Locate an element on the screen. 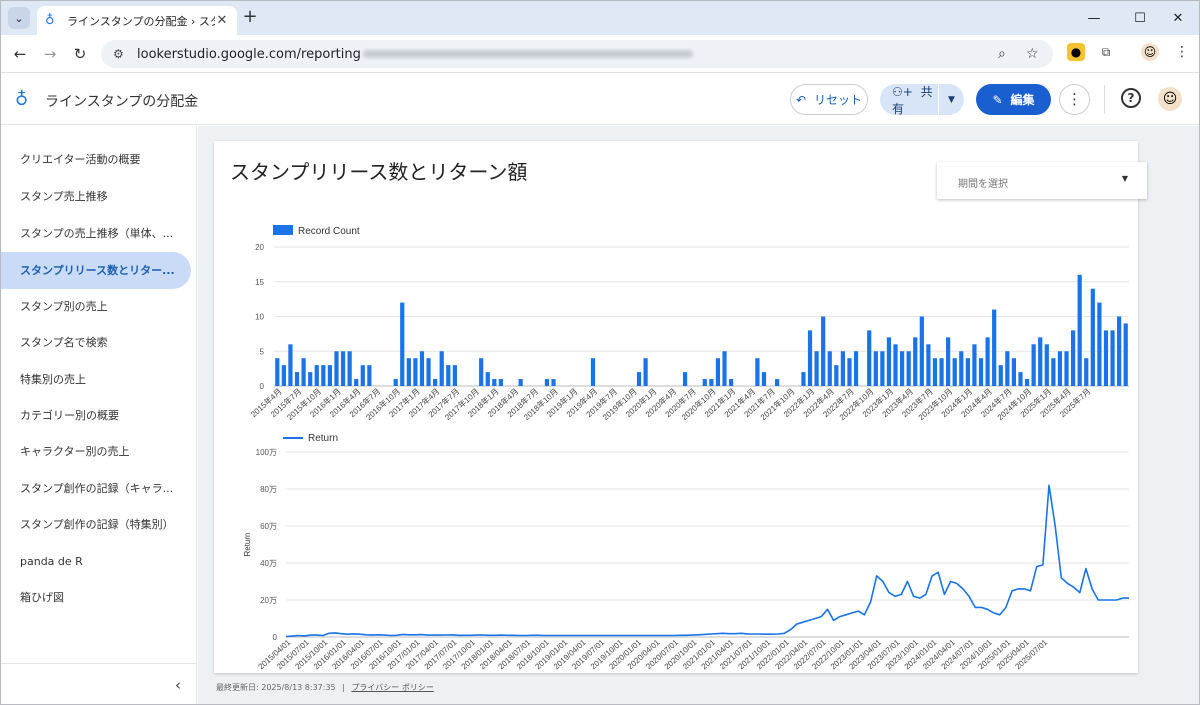 The width and height of the screenshot is (1200, 705). nav-item-sales-by-character: キャラクター別の売上 is located at coordinates (96, 451).